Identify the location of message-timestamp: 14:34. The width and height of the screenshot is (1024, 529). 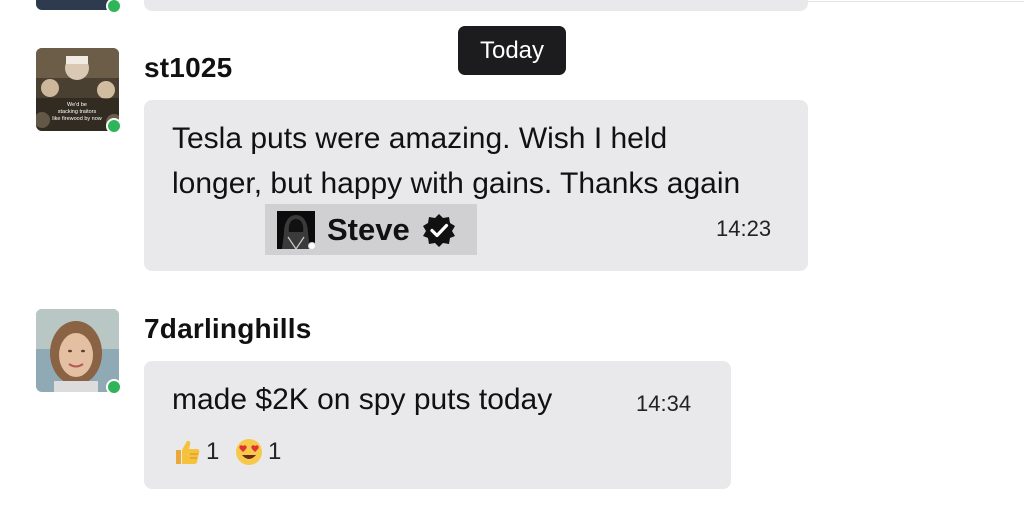
(664, 403).